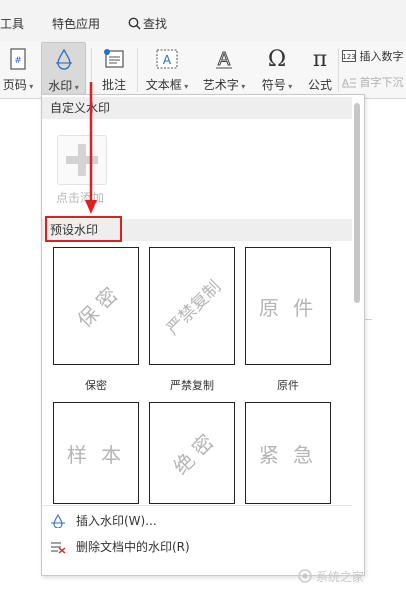  I want to click on site-watermark-text: 系统之家, so click(339, 577).